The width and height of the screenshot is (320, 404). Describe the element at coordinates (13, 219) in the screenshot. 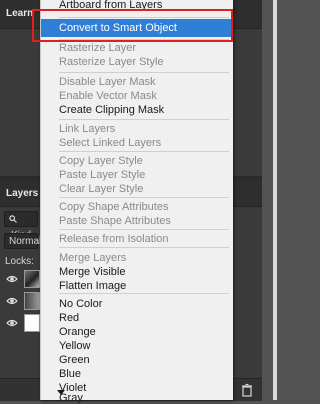

I see `search-icon` at that location.